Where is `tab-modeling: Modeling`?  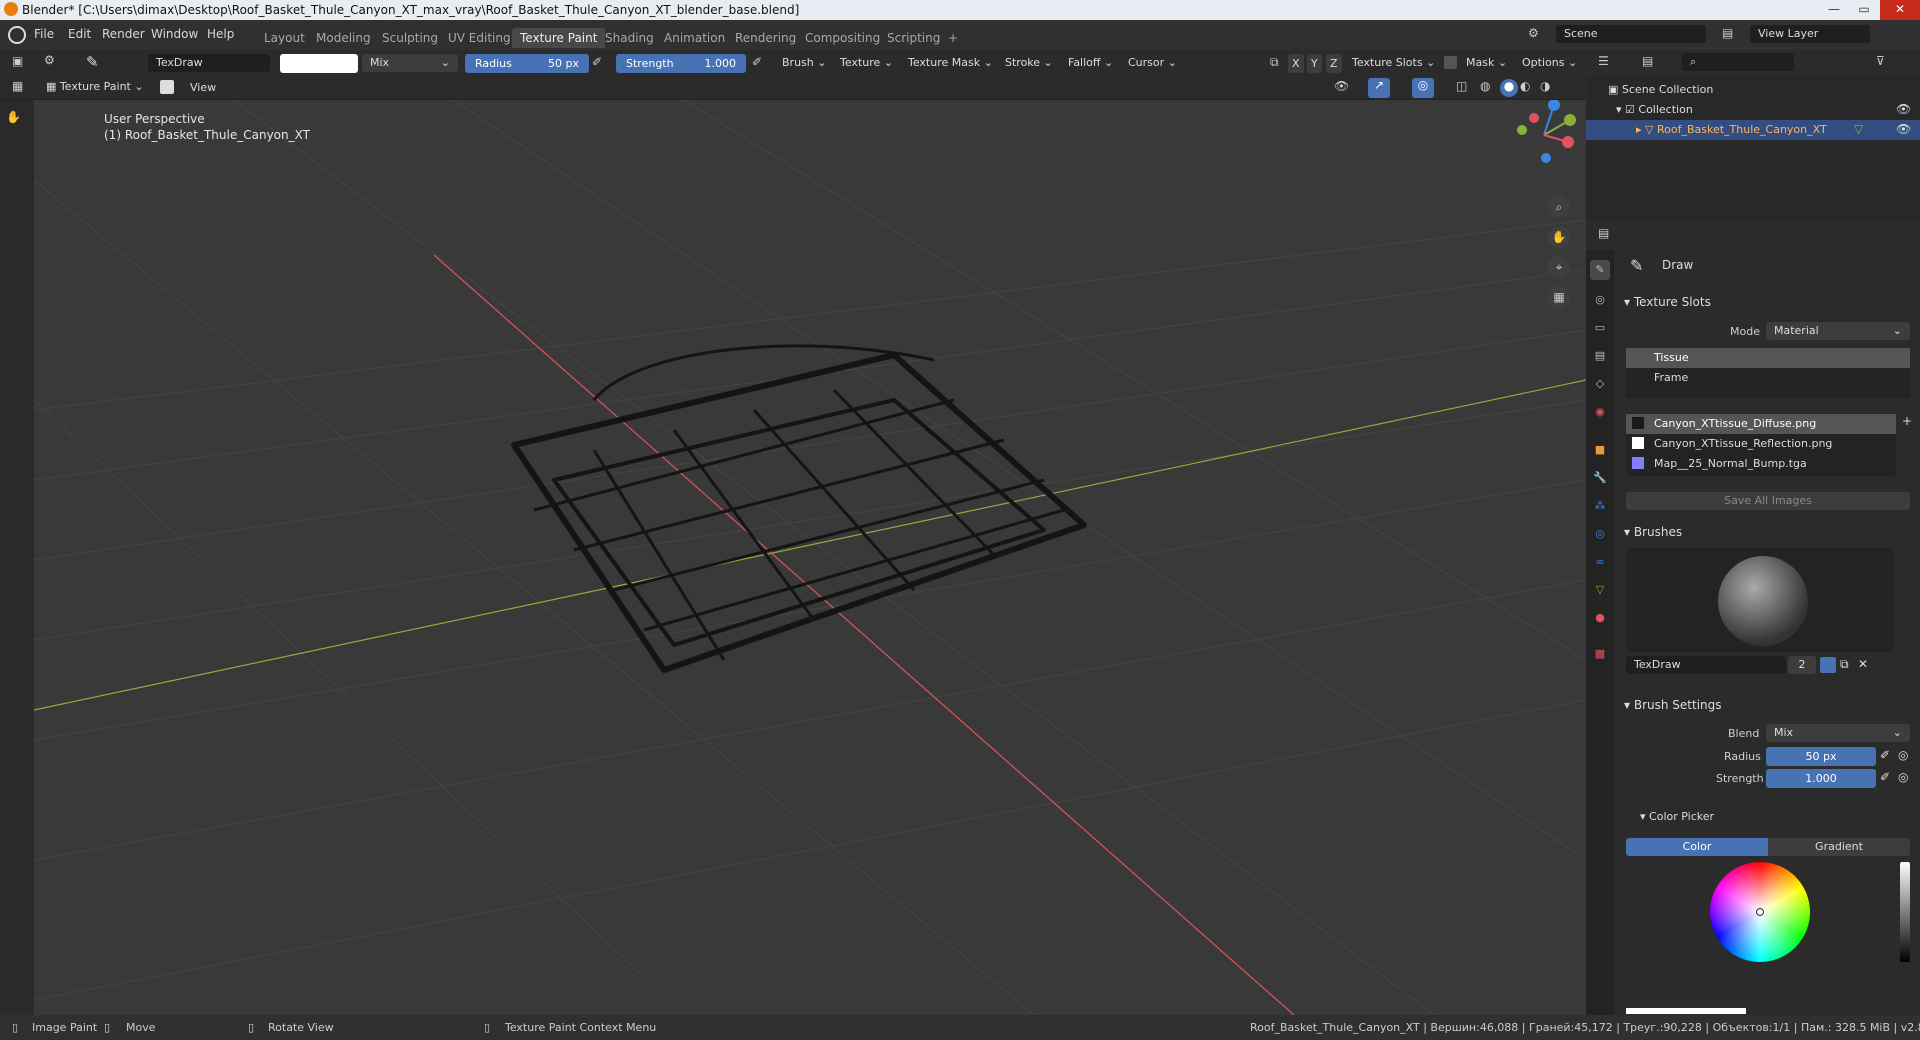 tab-modeling: Modeling is located at coordinates (343, 38).